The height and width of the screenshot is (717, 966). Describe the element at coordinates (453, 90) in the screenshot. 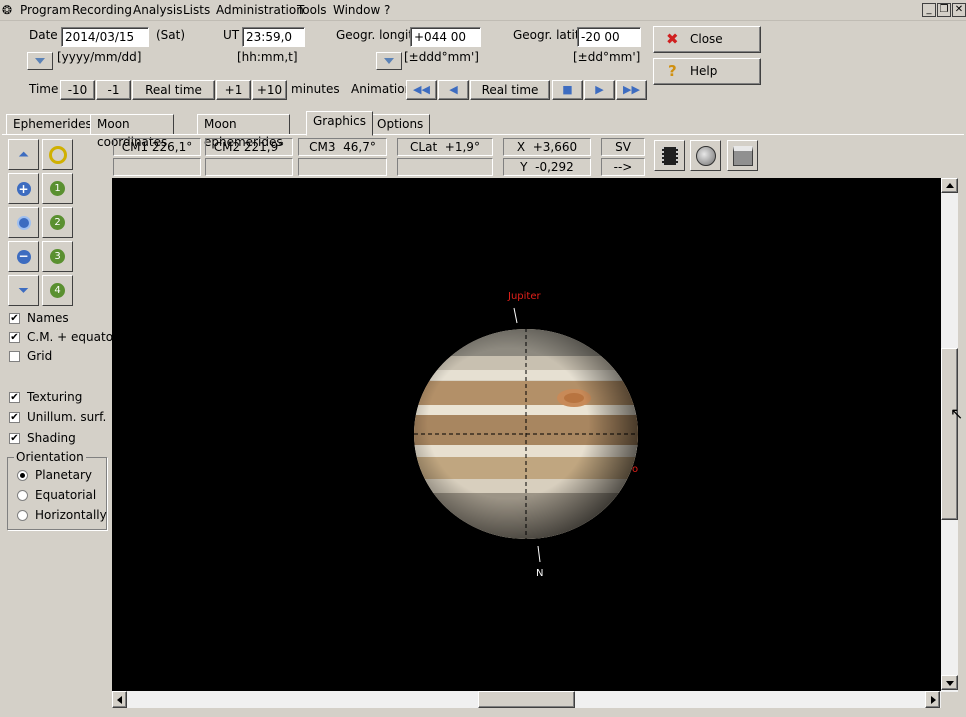

I see `animation-step-back-button: ◀` at that location.